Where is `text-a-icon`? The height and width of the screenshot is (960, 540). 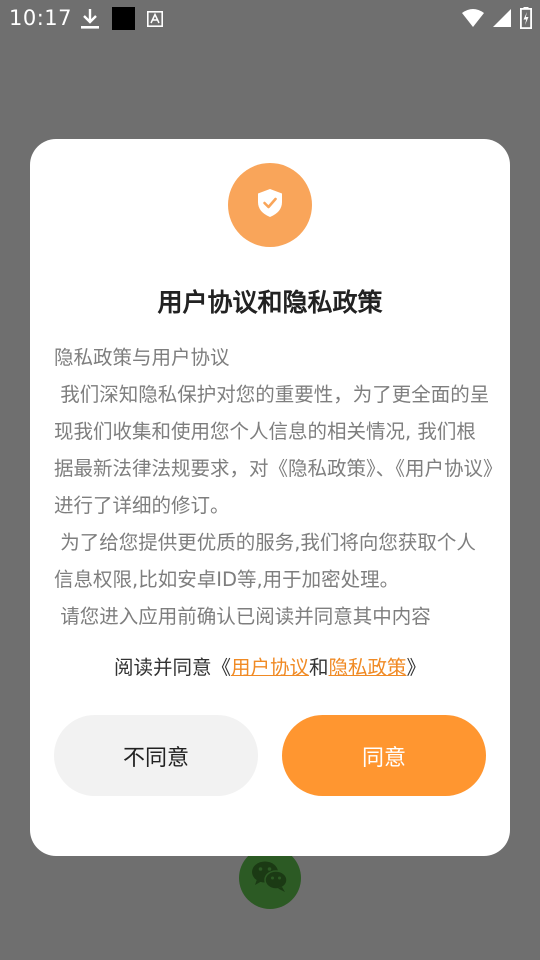 text-a-icon is located at coordinates (155, 20).